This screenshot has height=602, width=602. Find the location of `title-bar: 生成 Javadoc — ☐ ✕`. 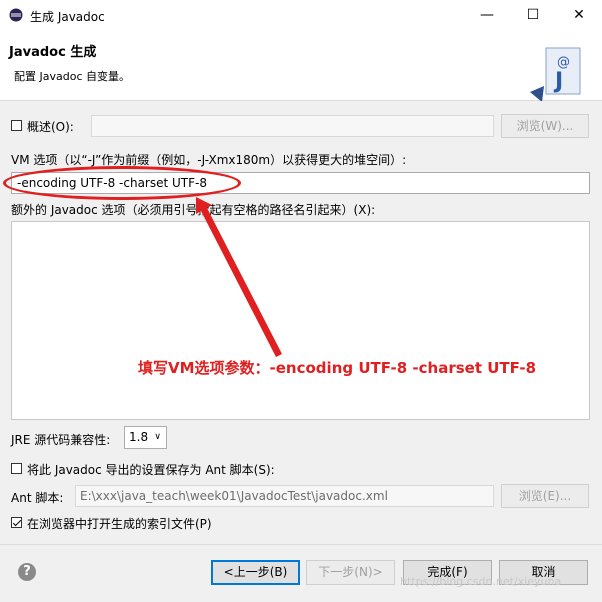

title-bar: 生成 Javadoc — ☐ ✕ is located at coordinates (301, 15).